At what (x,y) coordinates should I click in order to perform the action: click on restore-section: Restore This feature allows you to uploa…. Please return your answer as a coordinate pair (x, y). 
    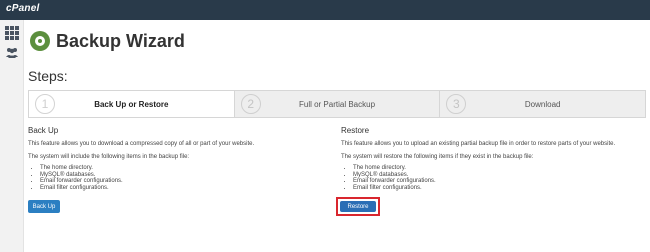
    Looking at the image, I should click on (493, 158).